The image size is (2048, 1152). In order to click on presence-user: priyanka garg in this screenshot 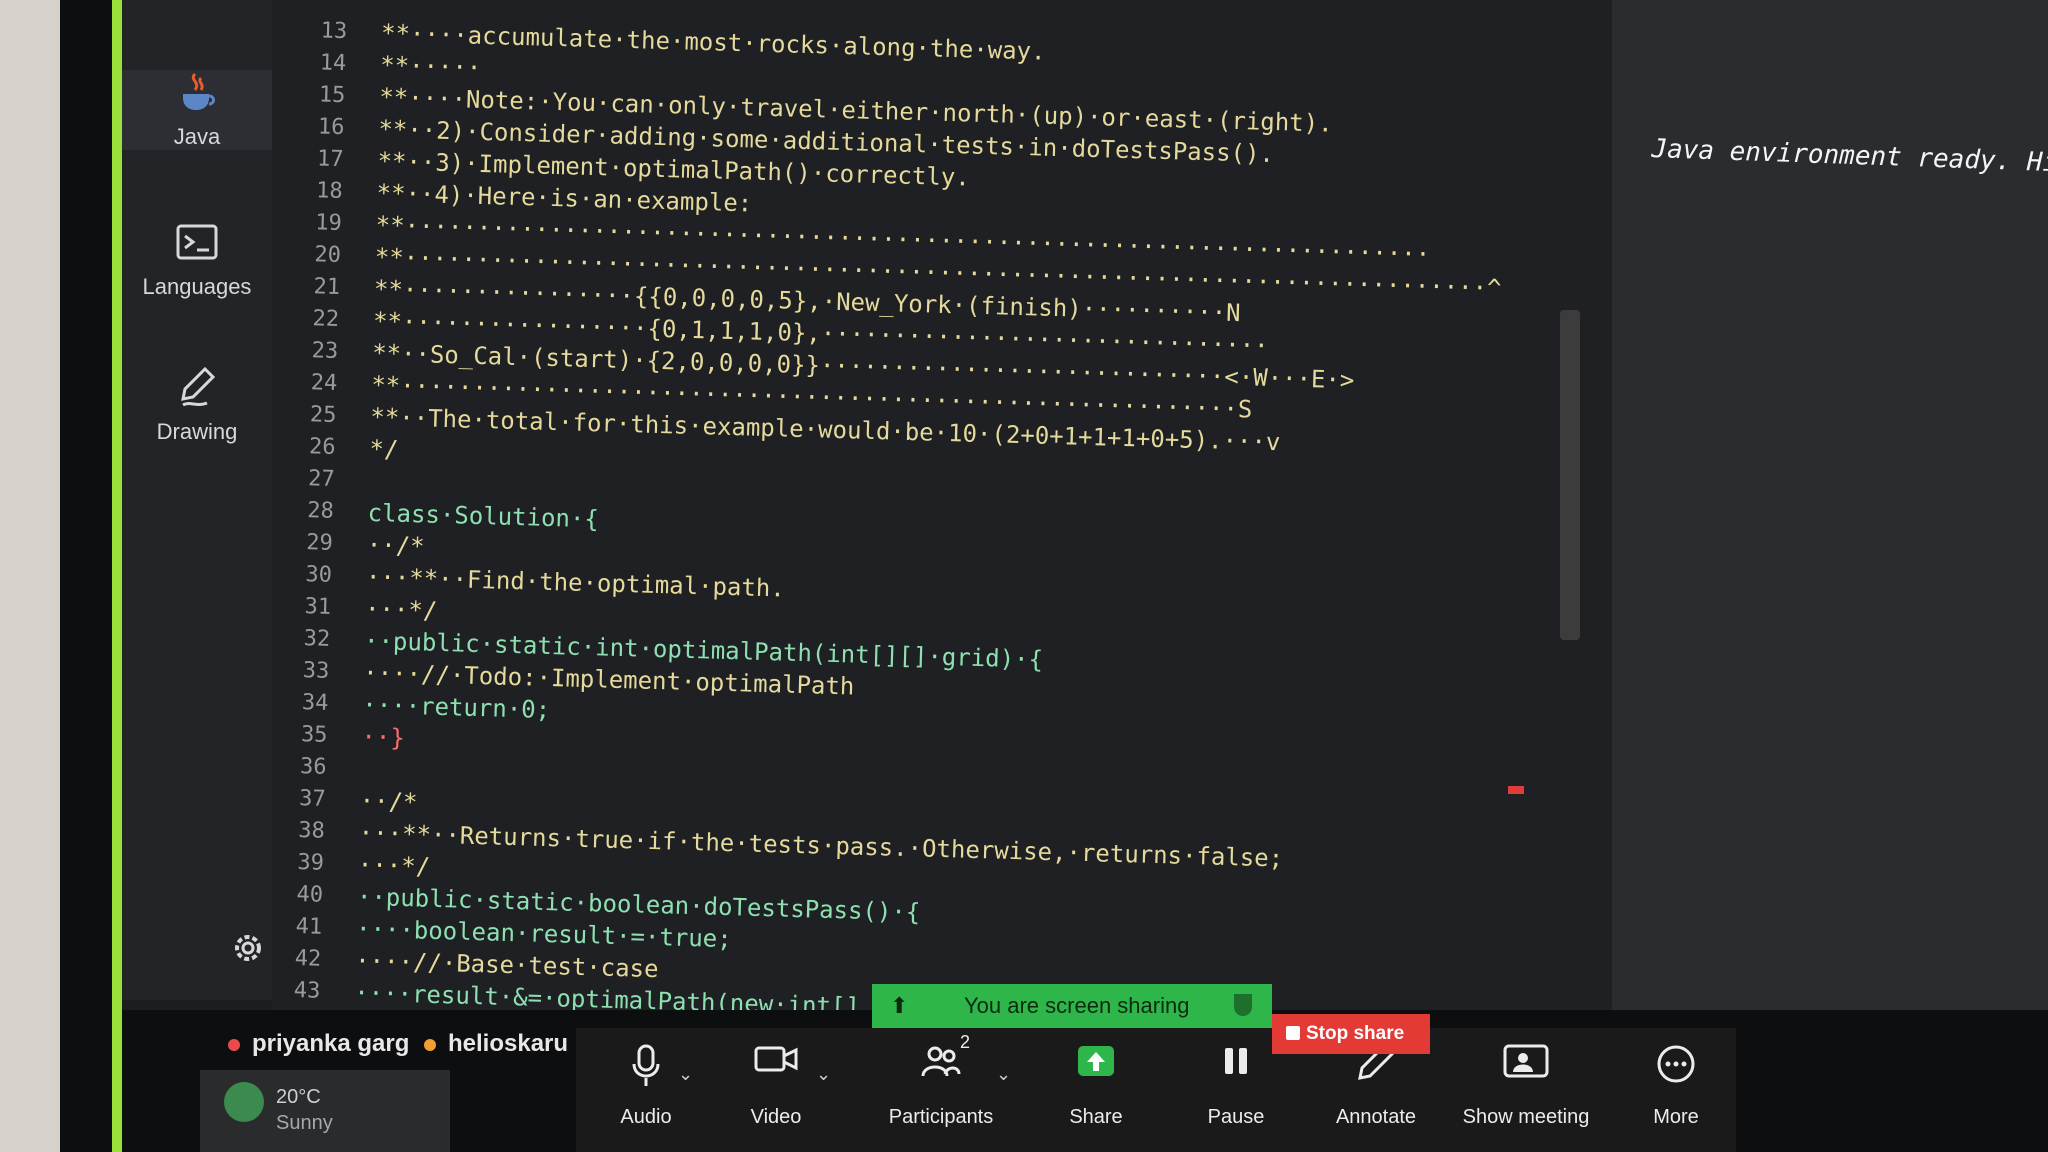, I will do `click(318, 1044)`.